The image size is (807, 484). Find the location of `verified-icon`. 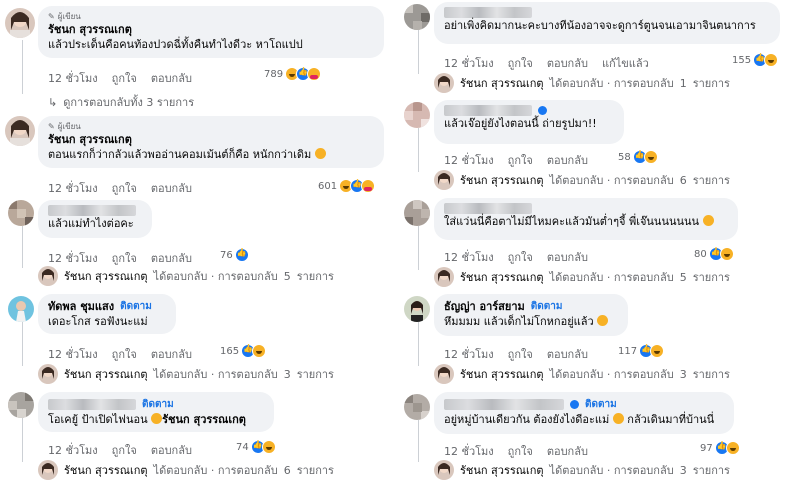

verified-icon is located at coordinates (574, 404).